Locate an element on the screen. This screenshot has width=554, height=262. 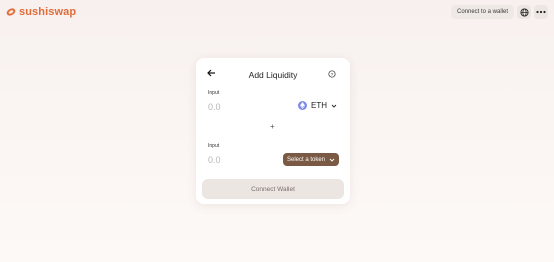
brand-name: sushiswap is located at coordinates (48, 12).